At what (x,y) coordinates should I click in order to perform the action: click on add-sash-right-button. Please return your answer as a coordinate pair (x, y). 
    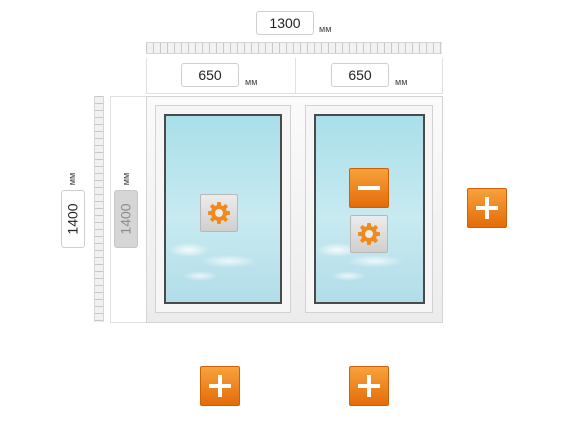
    Looking at the image, I should click on (487, 208).